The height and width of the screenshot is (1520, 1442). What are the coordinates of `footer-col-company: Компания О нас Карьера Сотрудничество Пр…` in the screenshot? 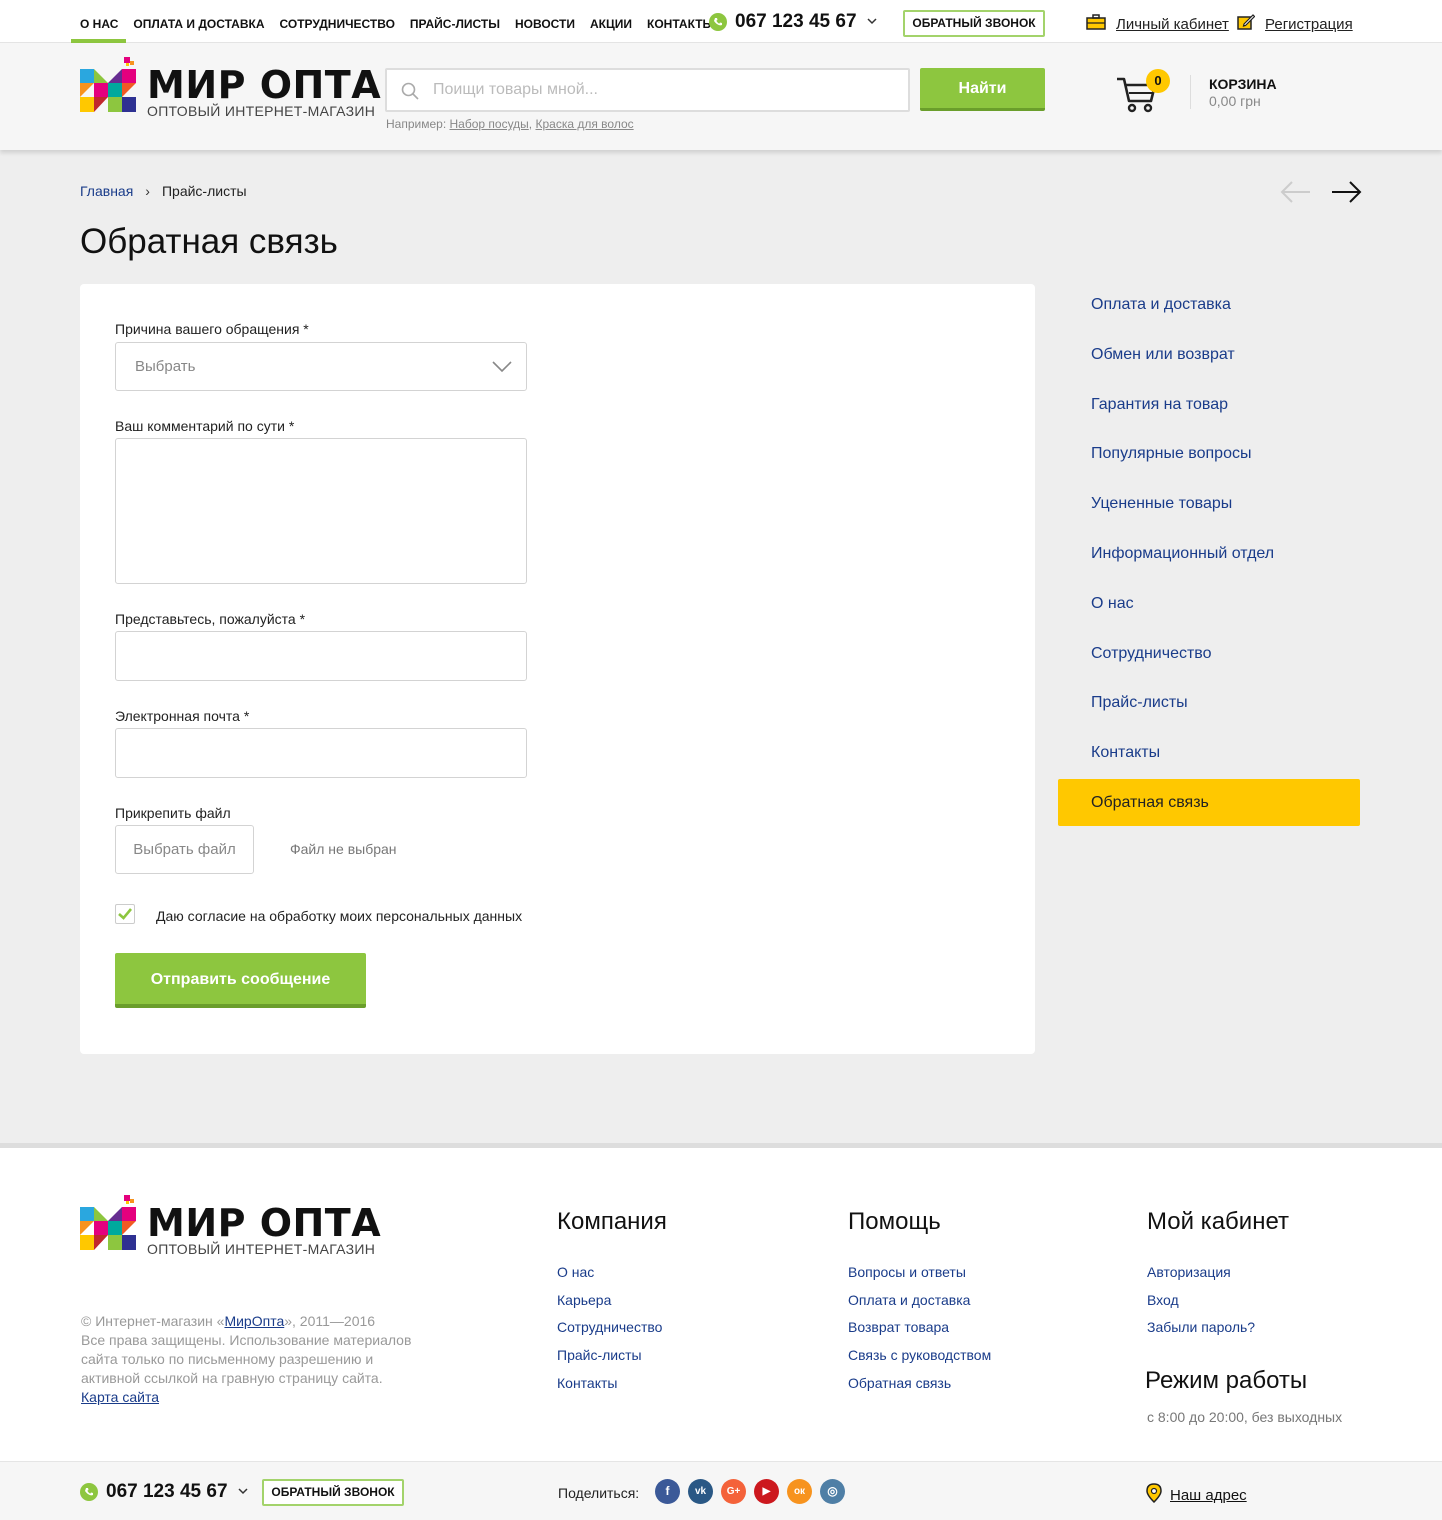 It's located at (612, 1302).